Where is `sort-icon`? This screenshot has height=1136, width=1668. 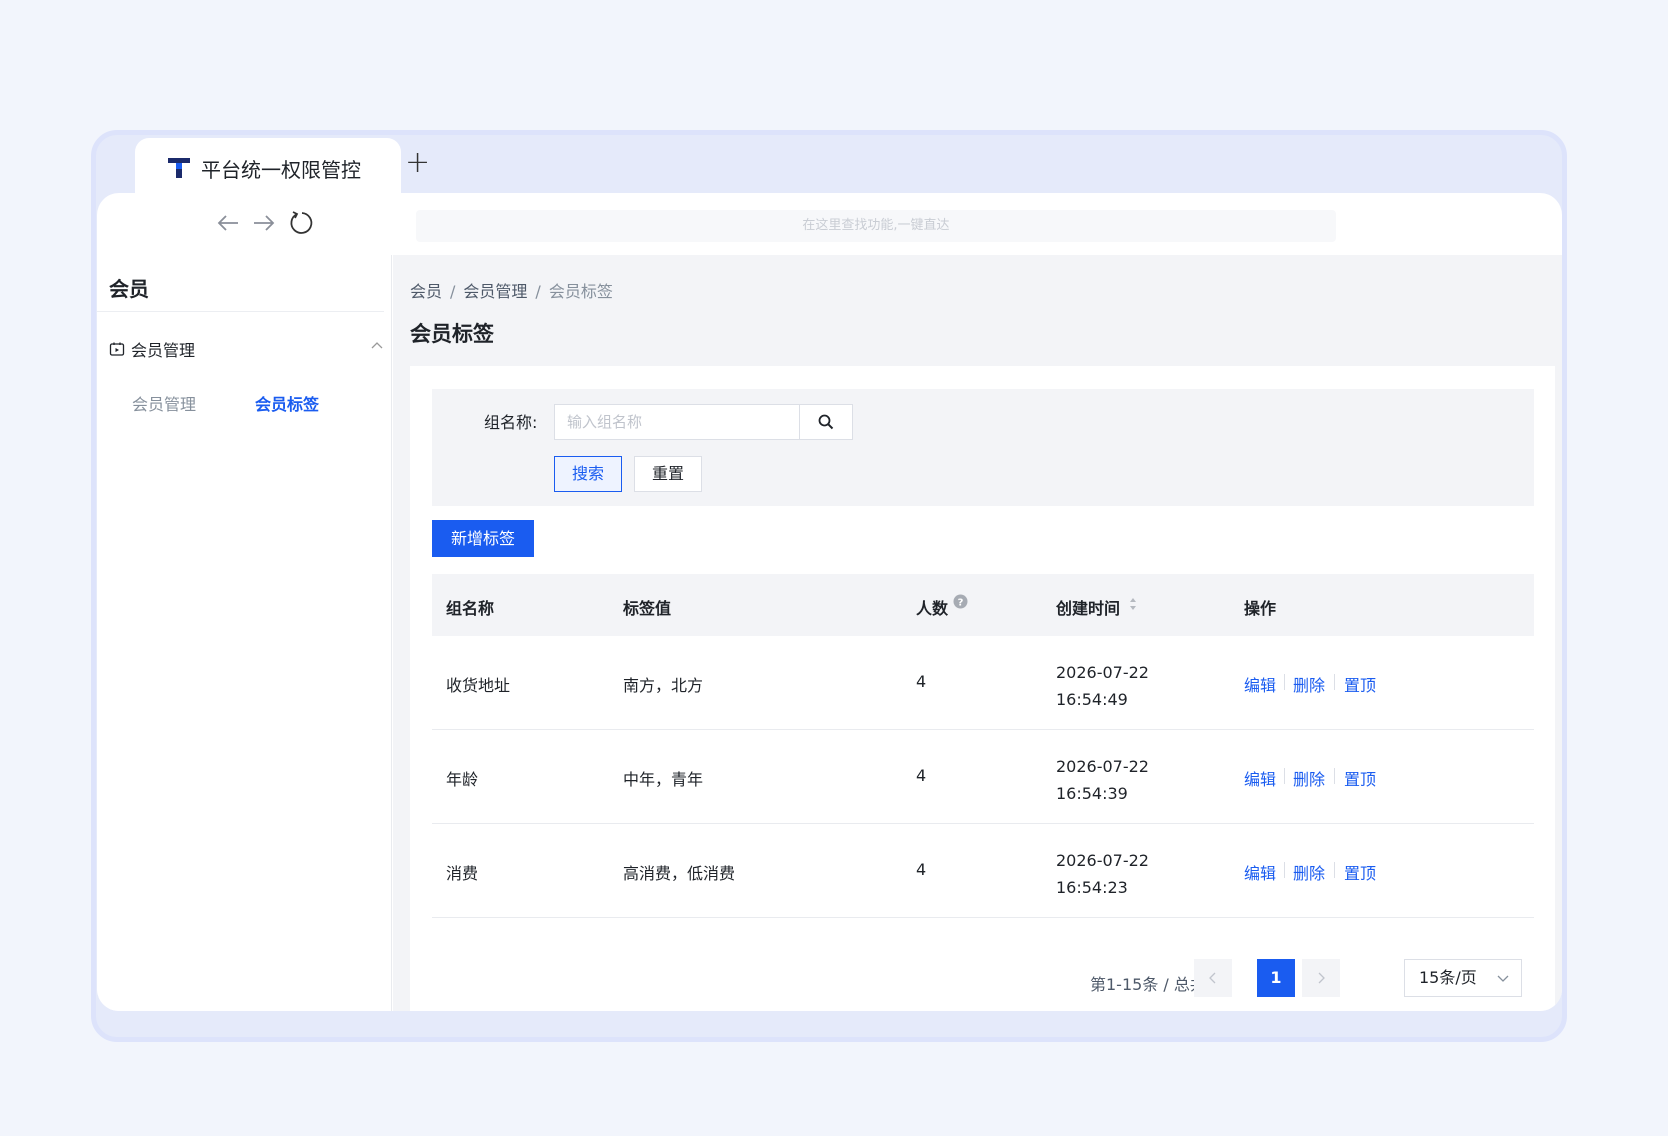 sort-icon is located at coordinates (1133, 604).